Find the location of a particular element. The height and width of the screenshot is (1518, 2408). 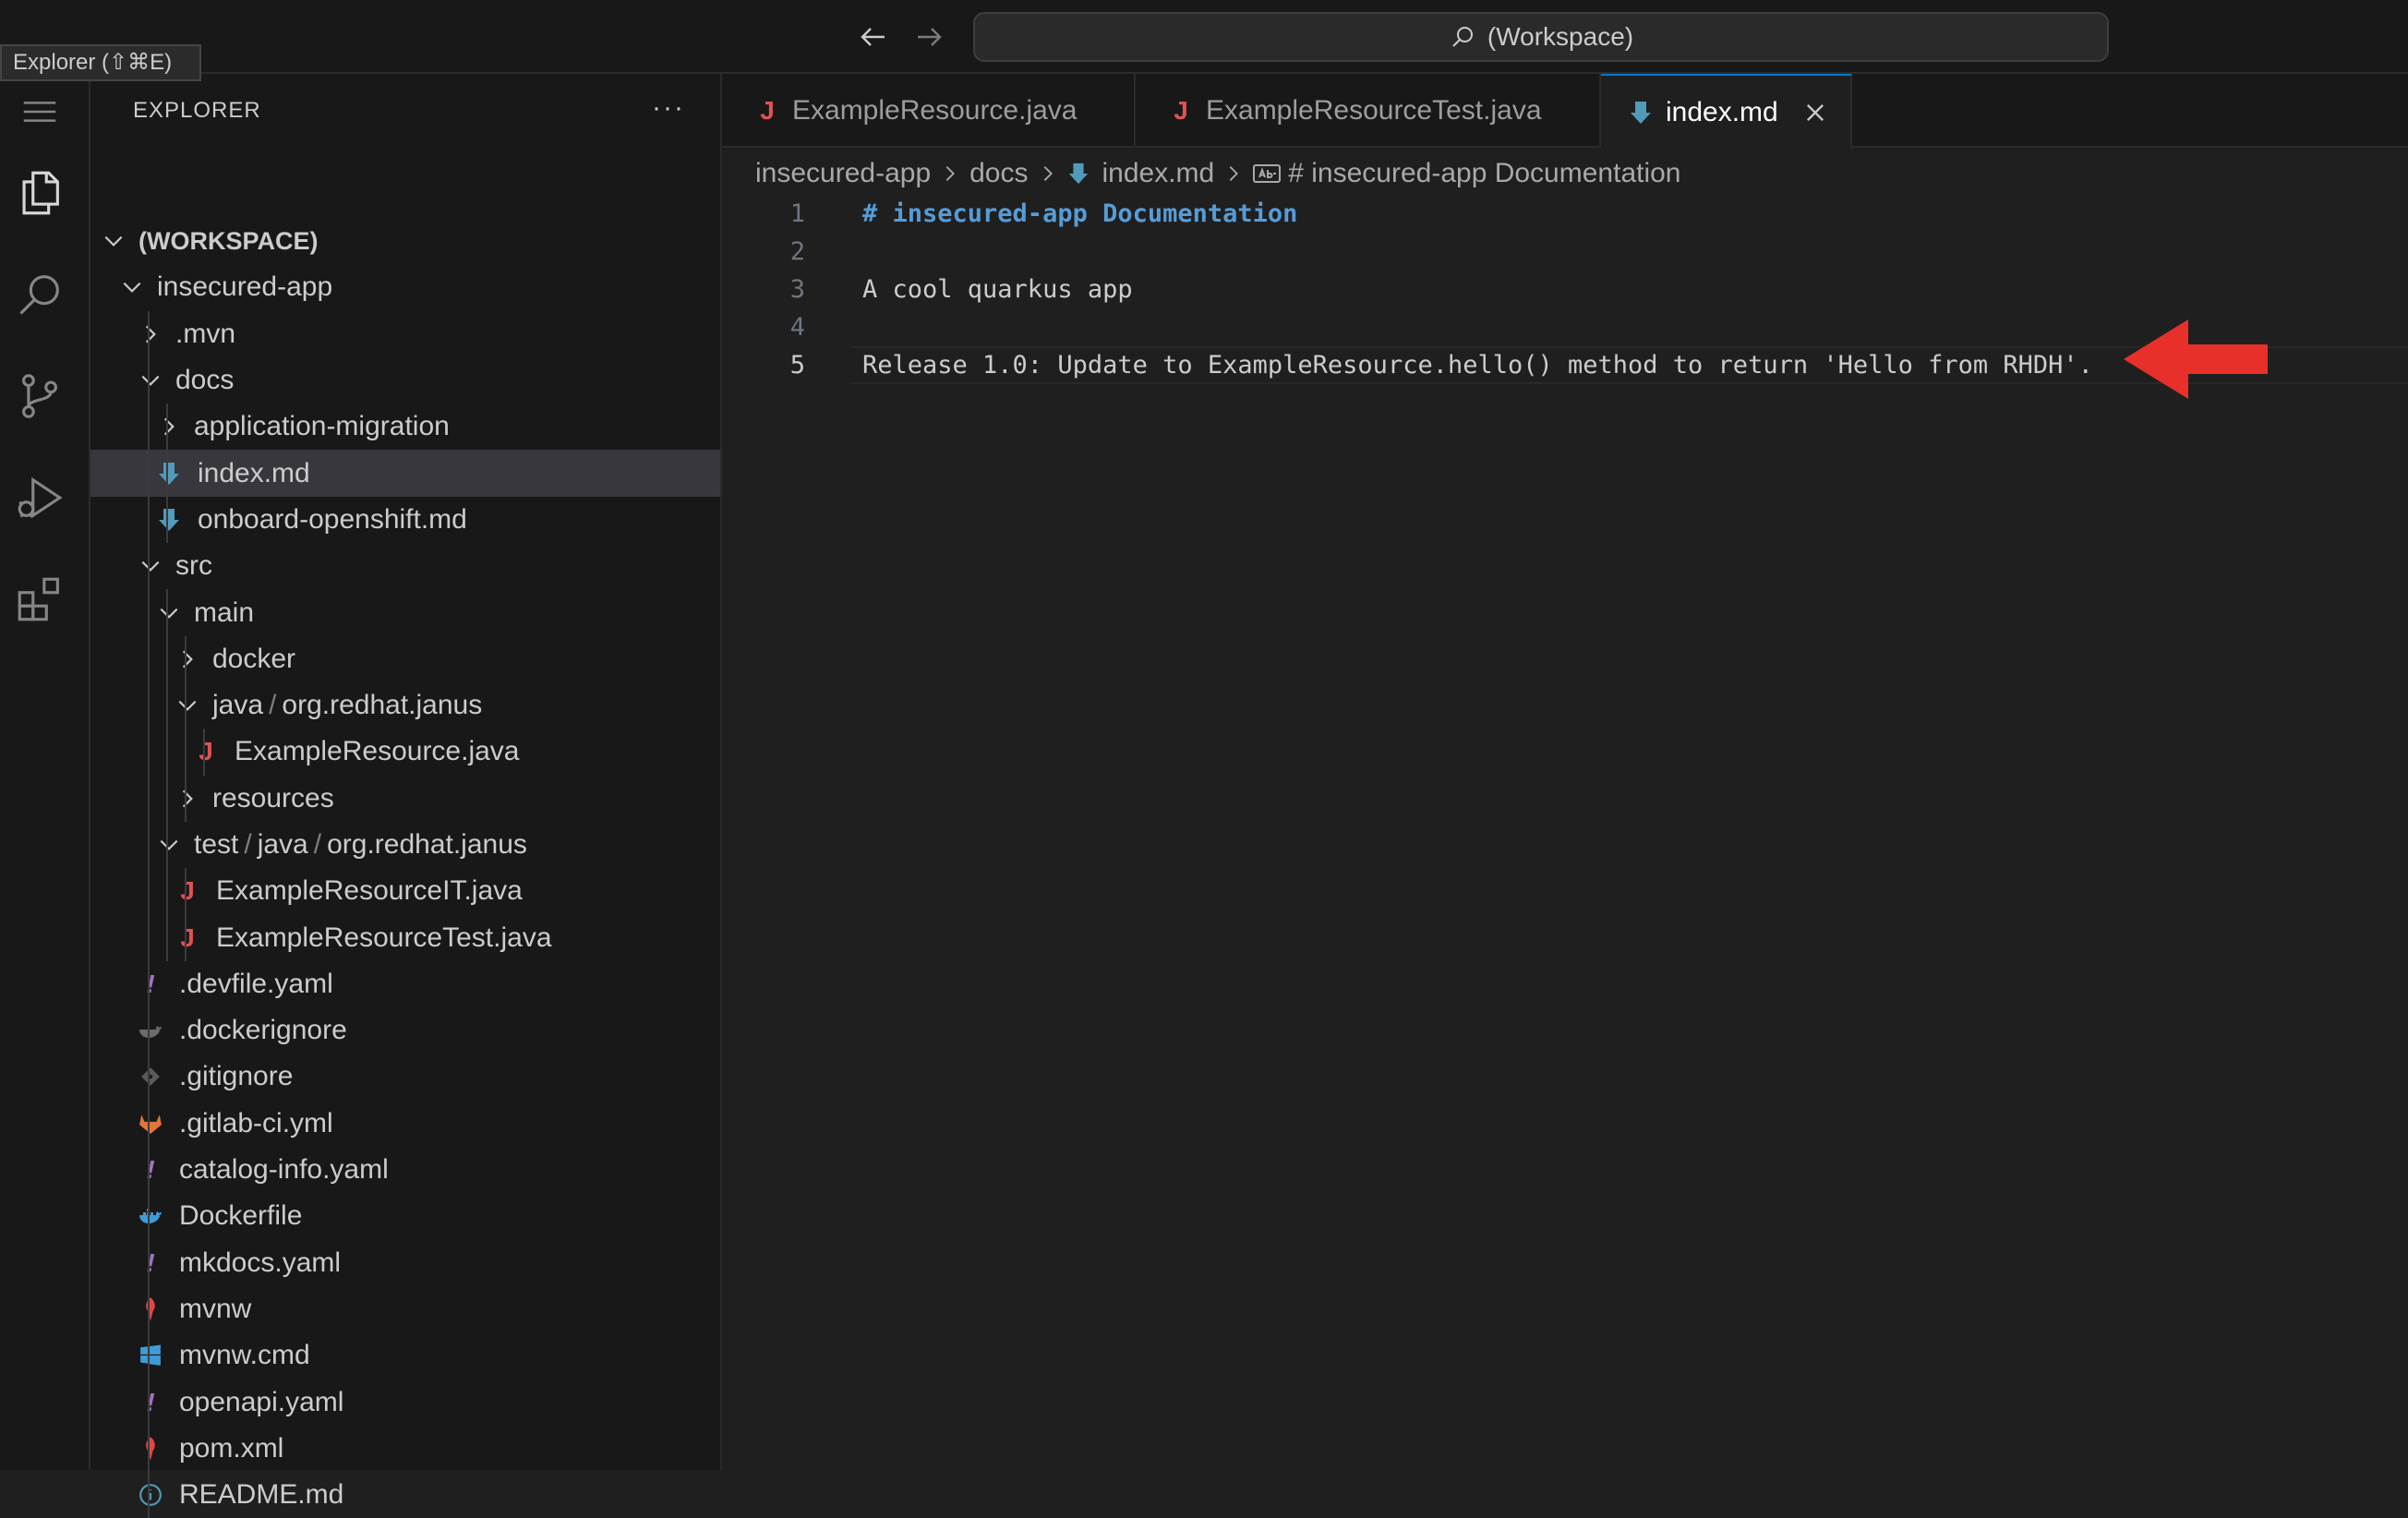

tree-folder-item: insecured-app is located at coordinates (405, 287).